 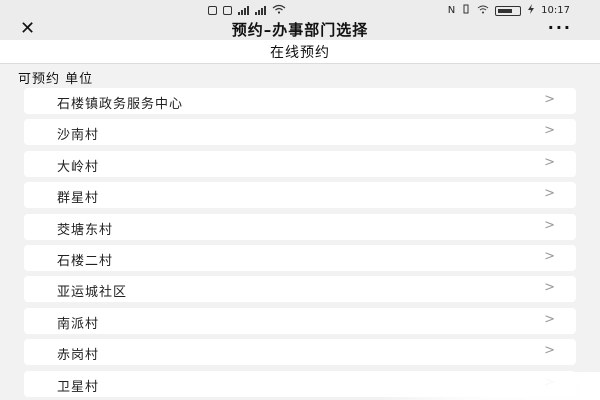 I want to click on list-item: 亚运城社区 >, so click(x=300, y=289).